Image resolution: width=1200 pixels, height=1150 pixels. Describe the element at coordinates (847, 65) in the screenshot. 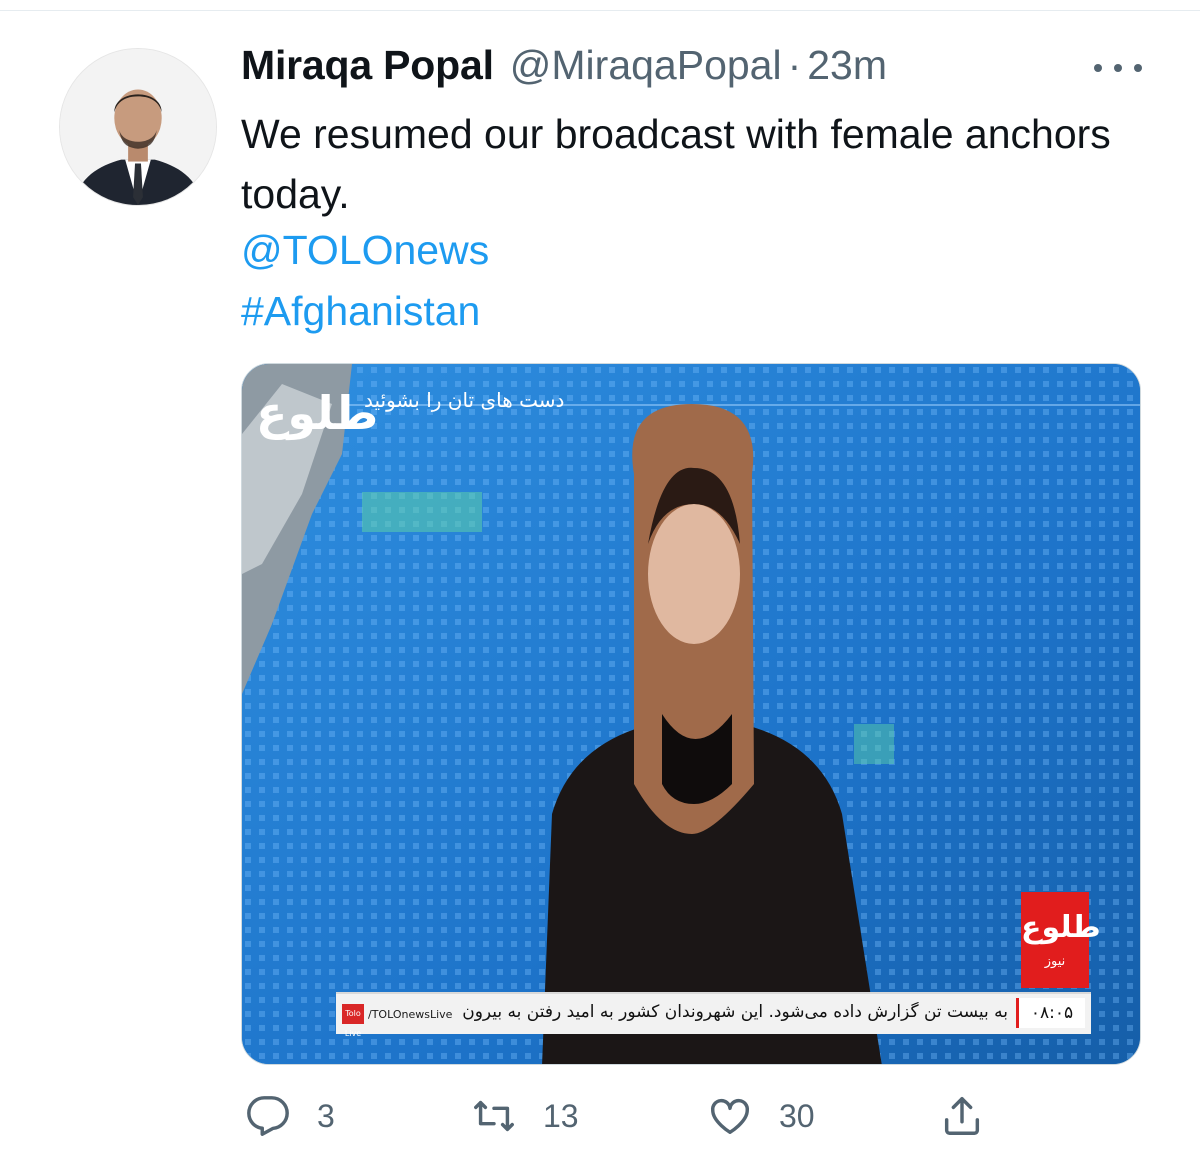

I see `timestamp: 23m` at that location.